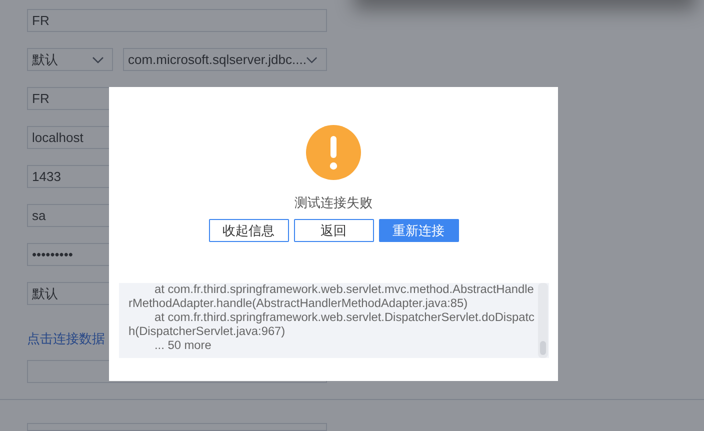 The height and width of the screenshot is (431, 704). Describe the element at coordinates (70, 59) in the screenshot. I see `dropdown: 默认` at that location.